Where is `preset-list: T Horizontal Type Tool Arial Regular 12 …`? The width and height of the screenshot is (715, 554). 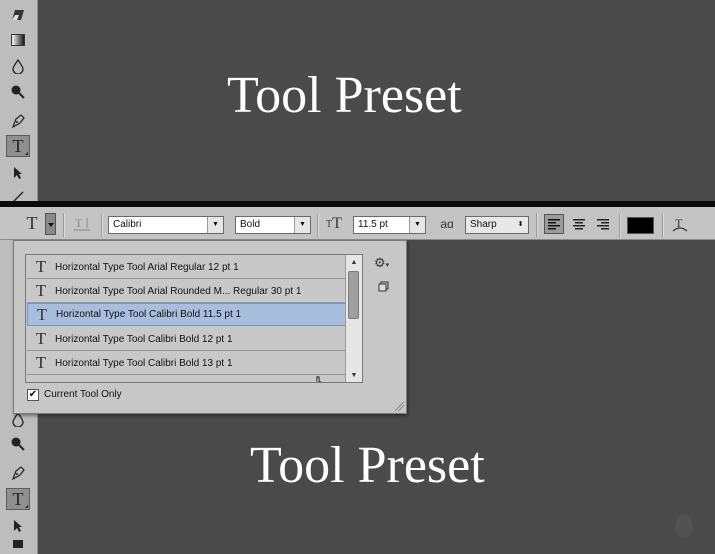
preset-list: T Horizontal Type Tool Arial Regular 12 … is located at coordinates (194, 318).